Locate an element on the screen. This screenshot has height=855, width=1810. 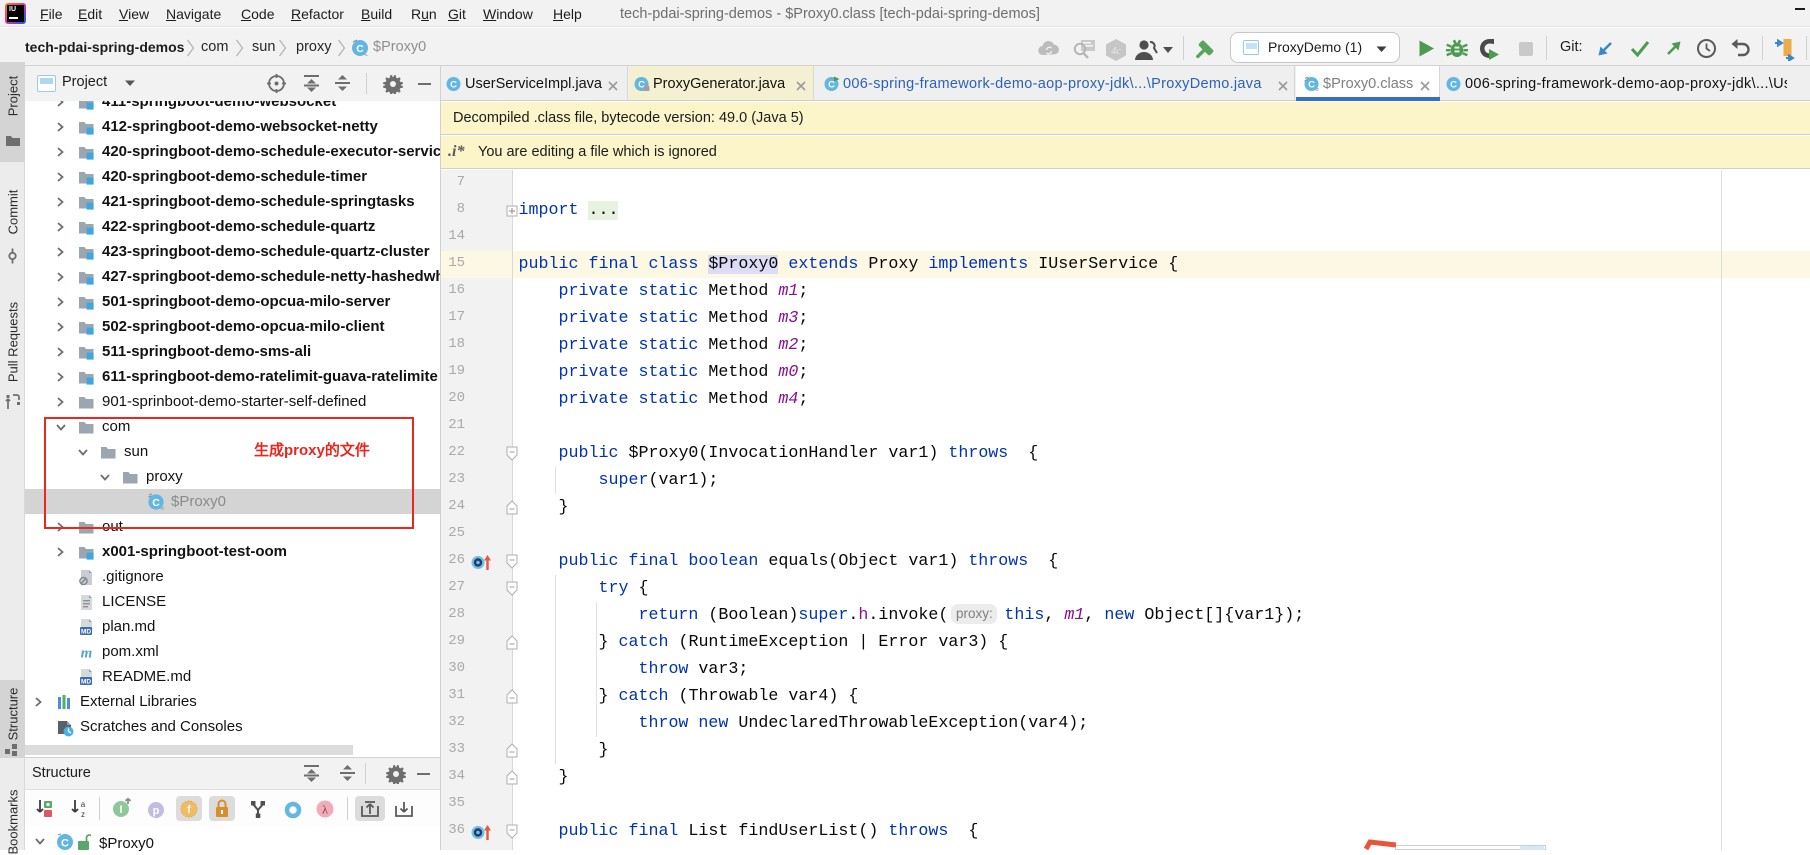
svg-text: p is located at coordinates (156, 811).